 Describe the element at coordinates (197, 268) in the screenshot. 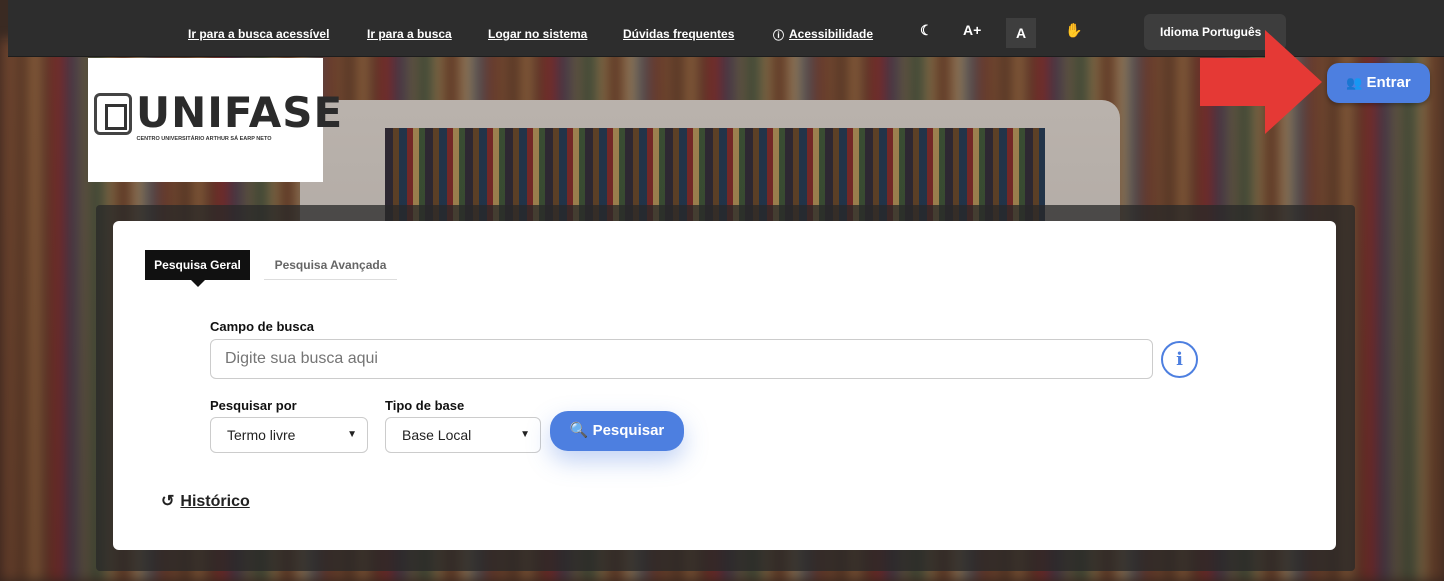

I see `tab-general-search: Pesquisa Geral` at that location.